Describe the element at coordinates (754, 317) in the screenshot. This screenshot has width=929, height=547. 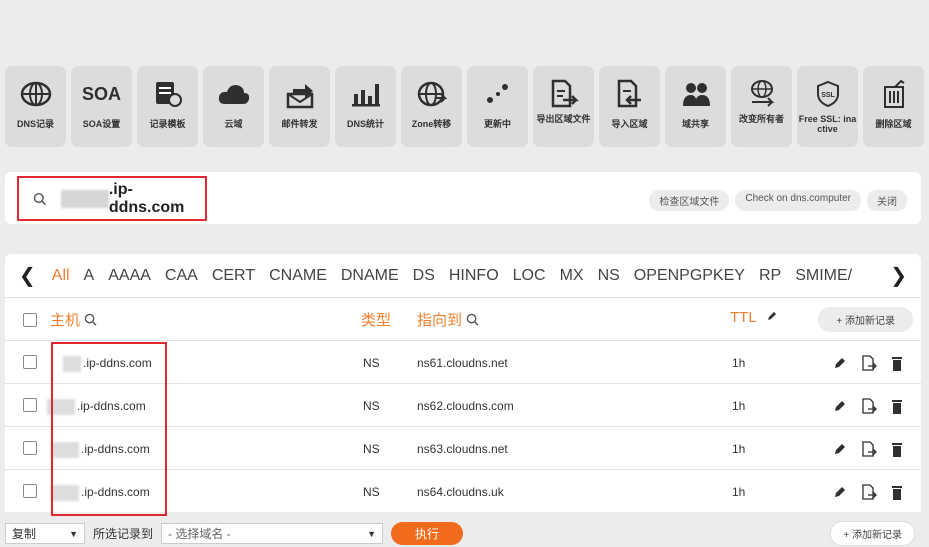
I see `ttl-header: TTL` at that location.